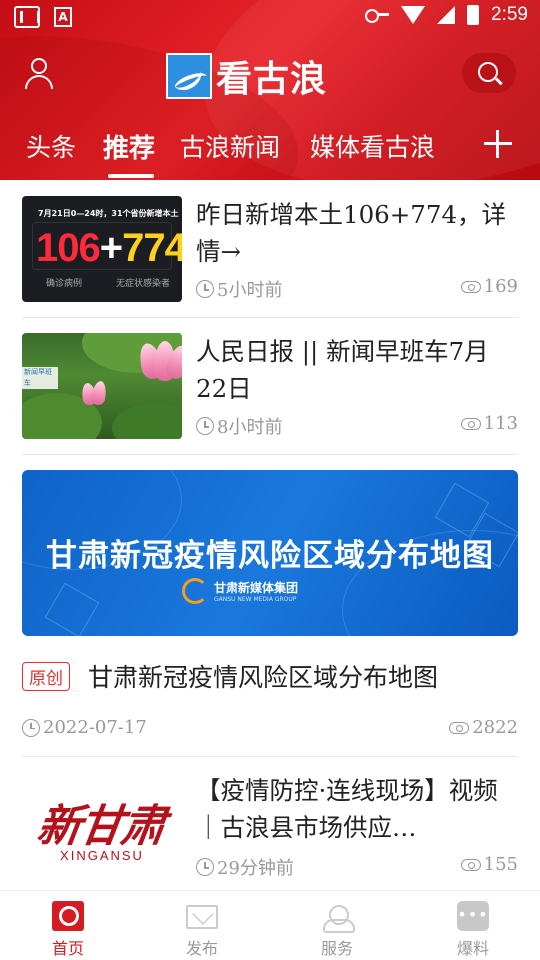 This screenshot has width=540, height=960. I want to click on notification-app-icon, so click(27, 17).